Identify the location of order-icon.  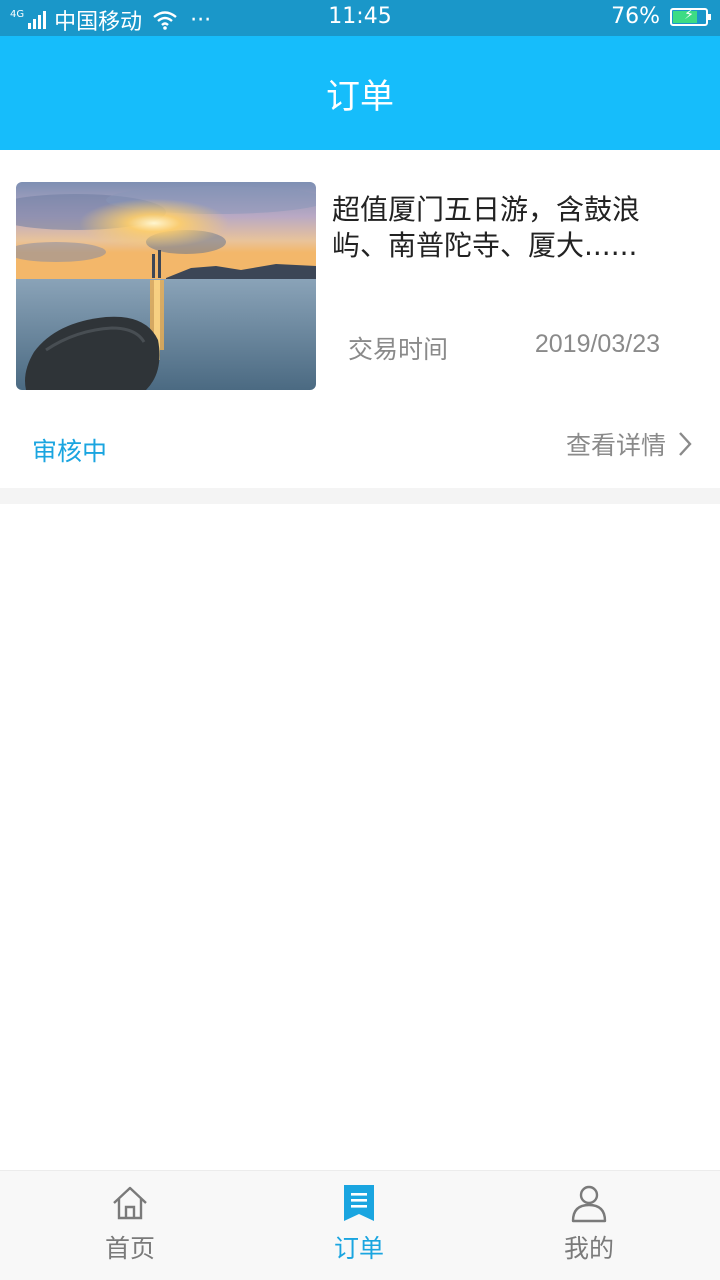
(359, 1203).